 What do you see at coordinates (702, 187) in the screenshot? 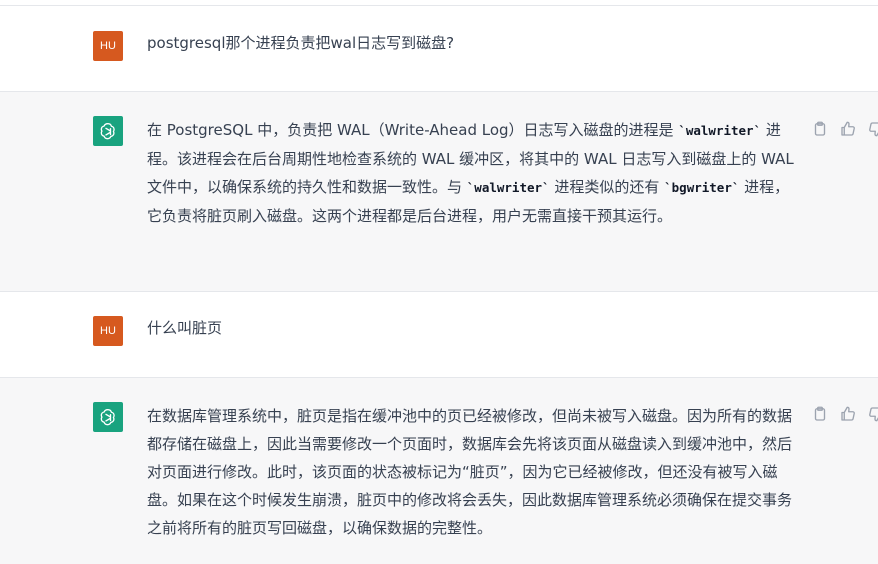
I see `inline-code: `bgwriter`` at bounding box center [702, 187].